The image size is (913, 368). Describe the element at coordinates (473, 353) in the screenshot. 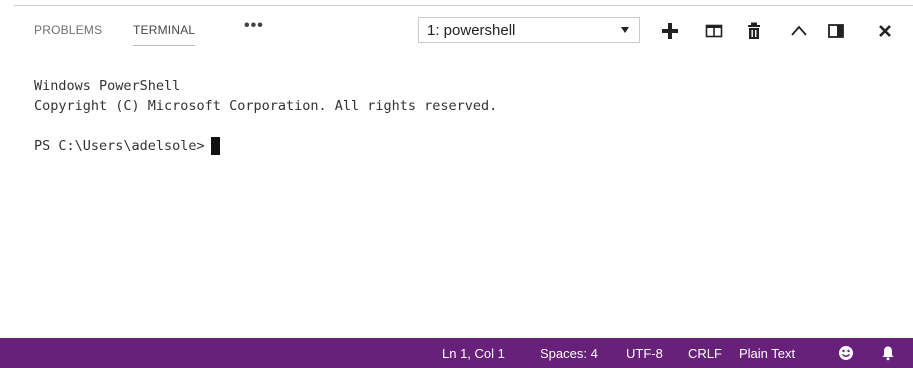

I see `status-cursor-position: Ln 1, Col 1` at that location.